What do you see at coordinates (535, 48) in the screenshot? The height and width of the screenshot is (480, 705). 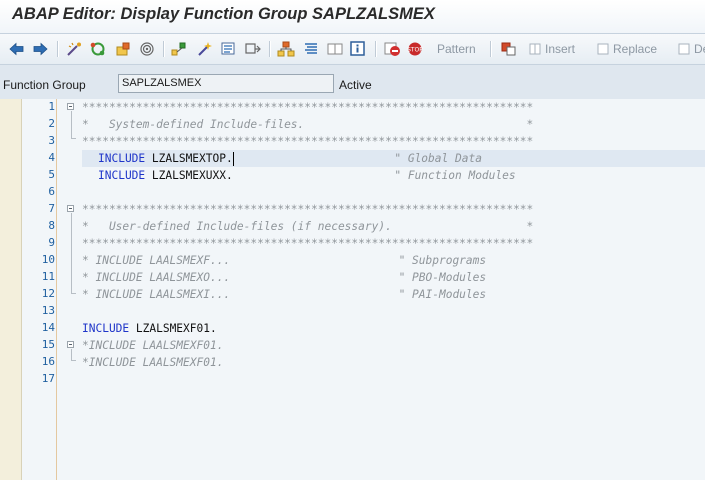 I see `insert-icon` at bounding box center [535, 48].